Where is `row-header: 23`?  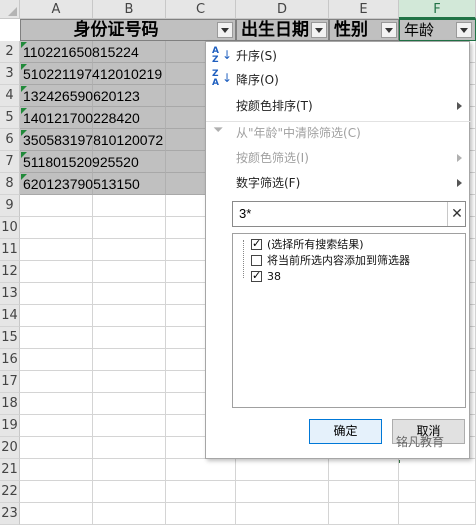
row-header: 23 is located at coordinates (10, 514).